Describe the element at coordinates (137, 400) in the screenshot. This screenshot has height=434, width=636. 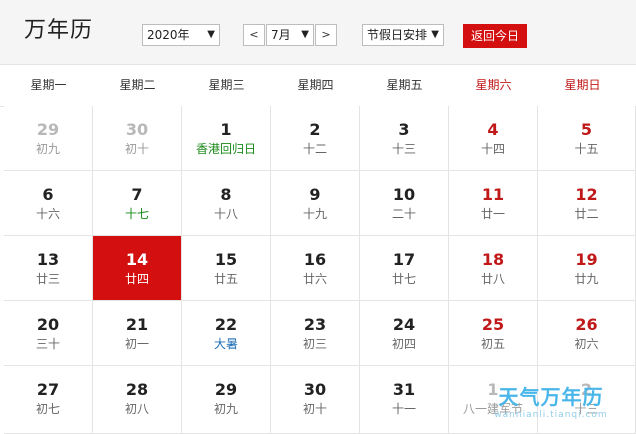
I see `day-cell: 28 初八` at that location.